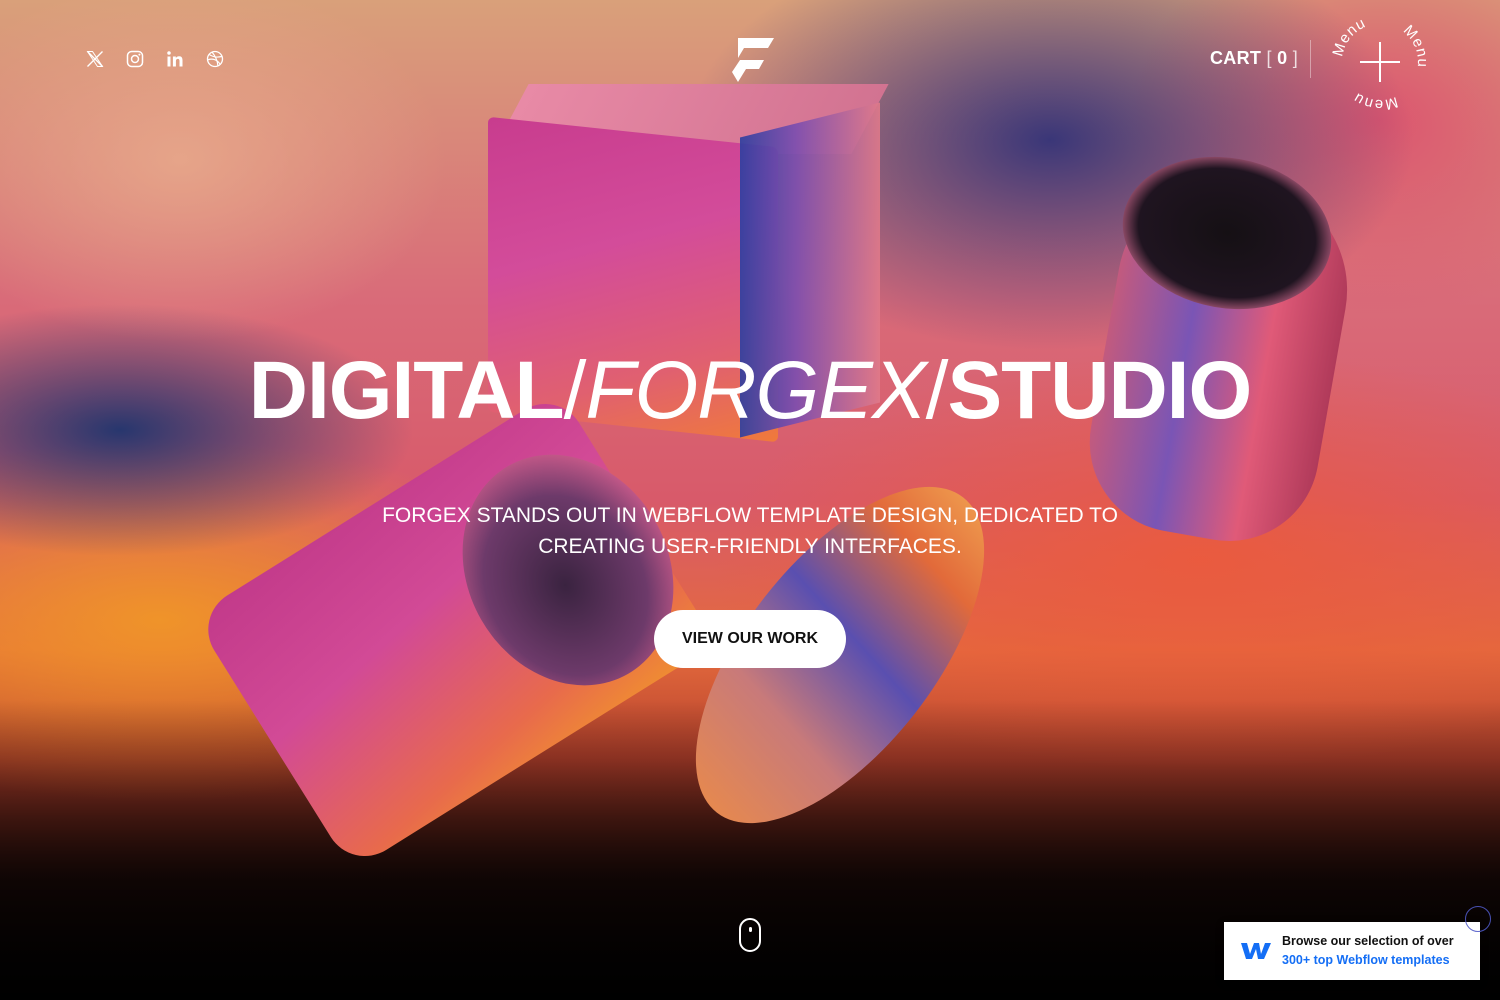  I want to click on headline-slash-2: /, so click(937, 390).